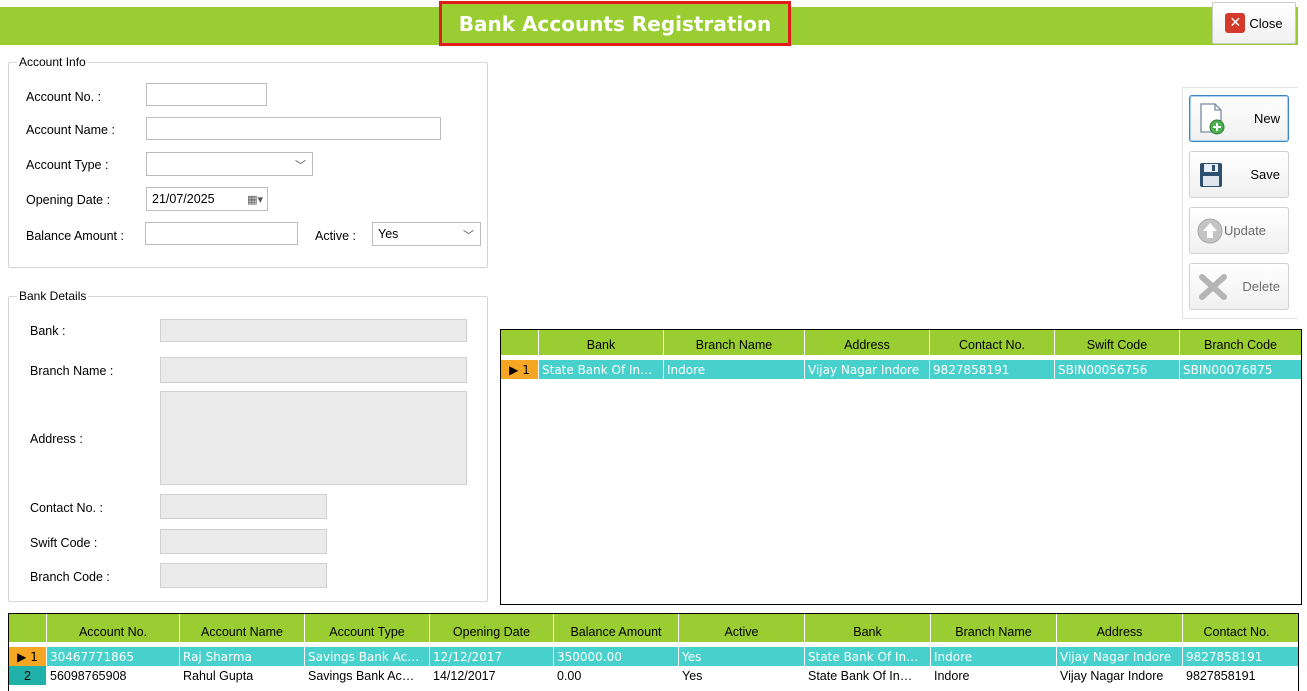 The height and width of the screenshot is (691, 1307). I want to click on address-label: Address :, so click(56, 439).